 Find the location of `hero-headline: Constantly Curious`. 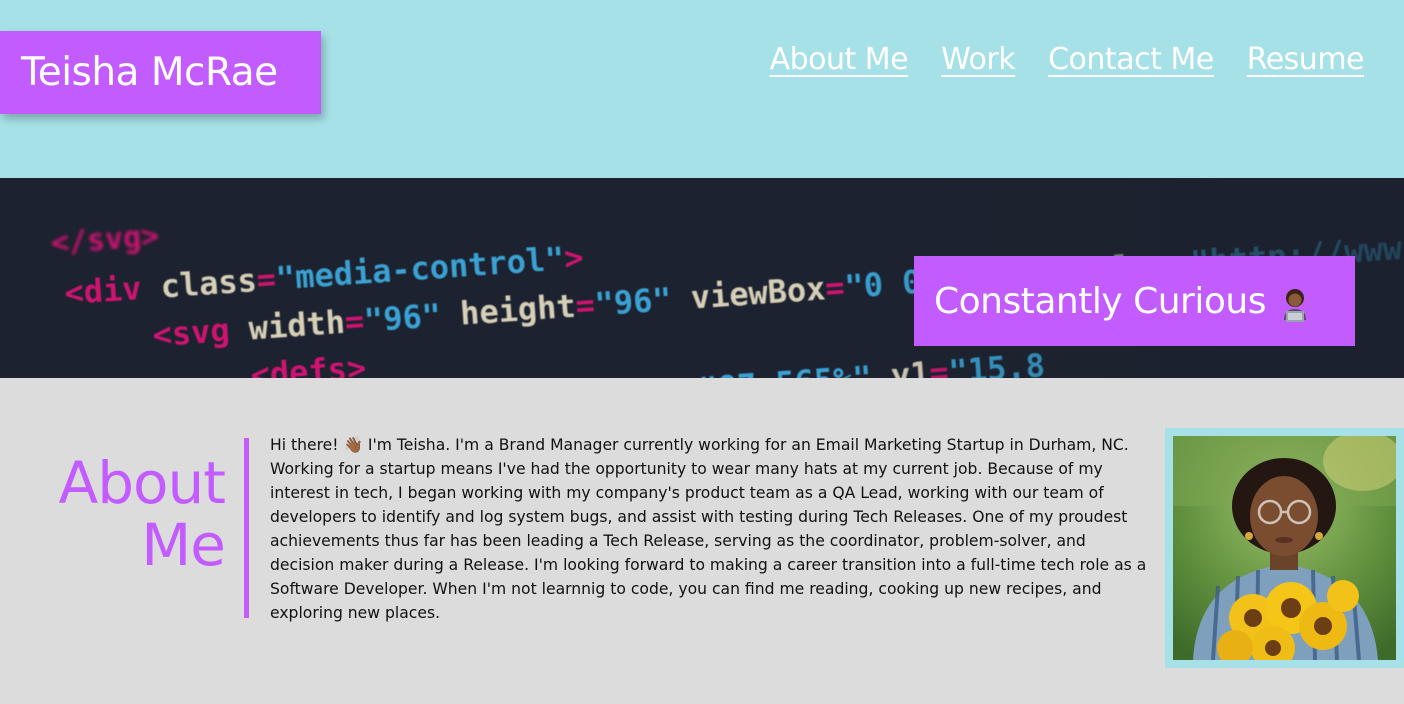

hero-headline: Constantly Curious is located at coordinates (1100, 301).